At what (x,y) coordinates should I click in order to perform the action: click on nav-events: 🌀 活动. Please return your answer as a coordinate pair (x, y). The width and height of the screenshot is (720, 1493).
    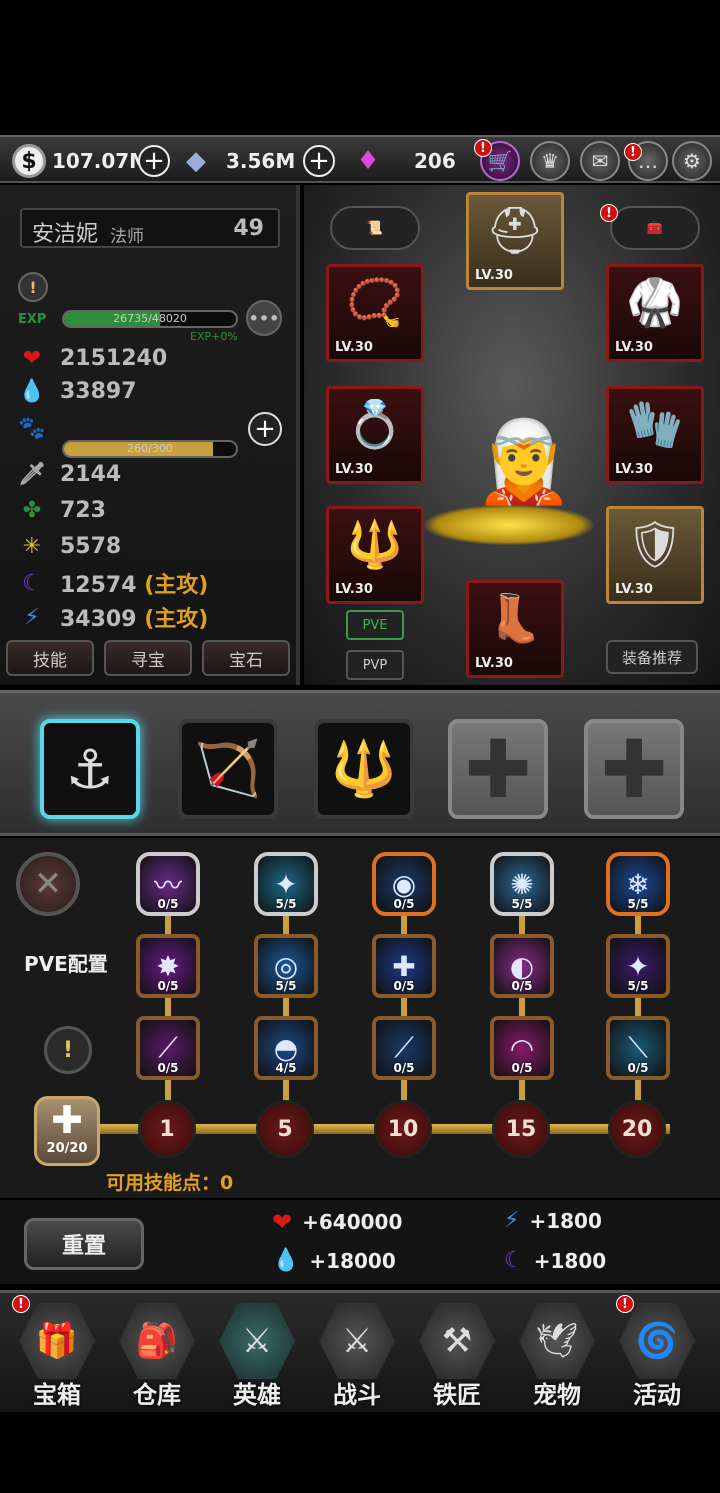
    Looking at the image, I should click on (657, 1357).